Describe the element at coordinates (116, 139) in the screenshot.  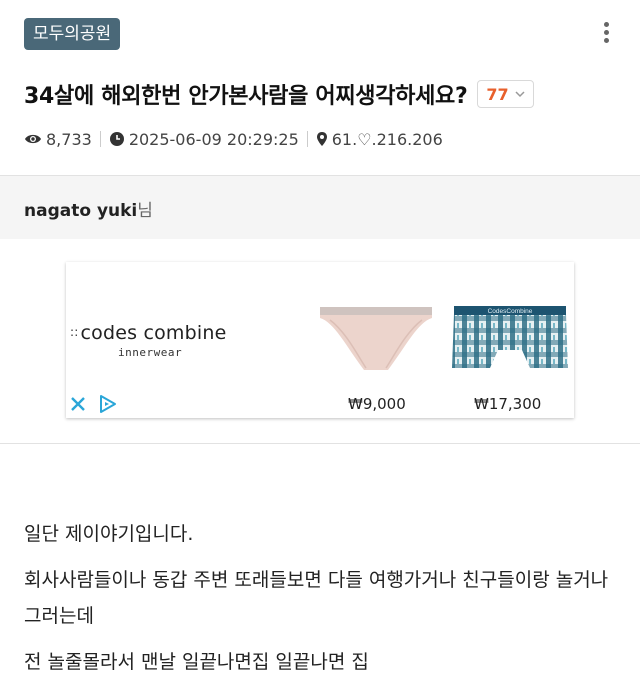
I see `clock-icon` at that location.